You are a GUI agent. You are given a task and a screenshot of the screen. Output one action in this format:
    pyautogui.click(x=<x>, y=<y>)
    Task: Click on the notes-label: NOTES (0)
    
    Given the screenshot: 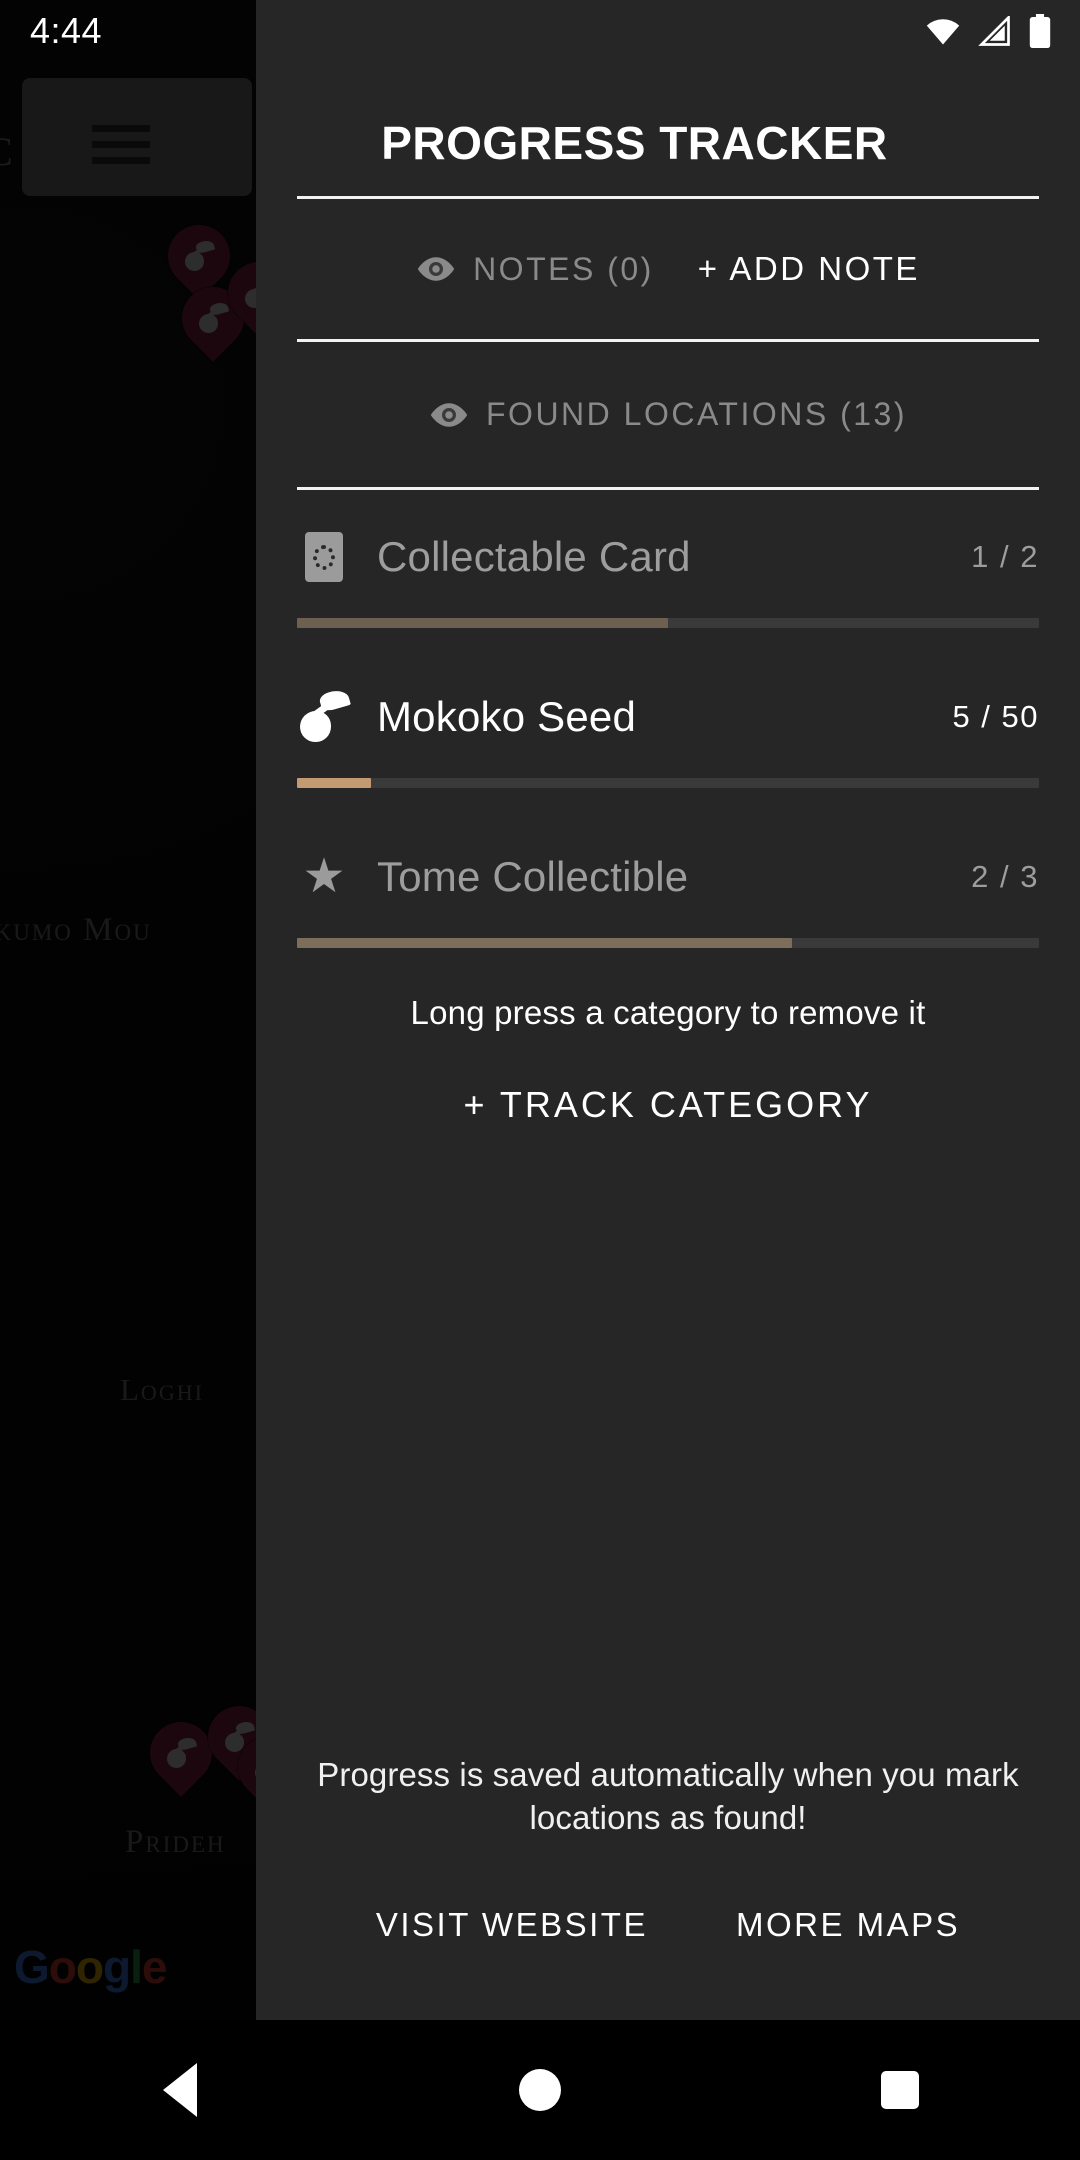 What is the action you would take?
    pyautogui.click(x=563, y=268)
    